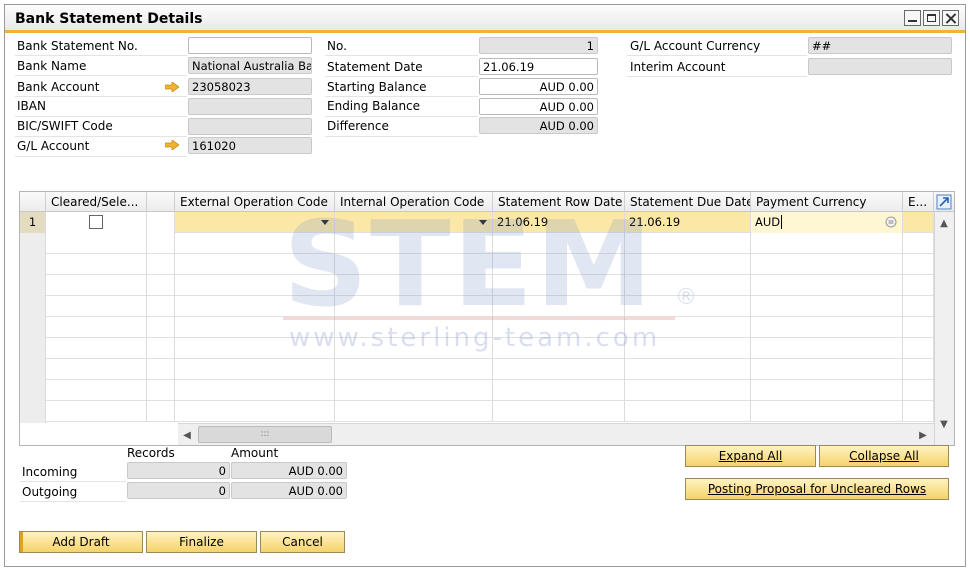  What do you see at coordinates (891, 222) in the screenshot?
I see `list-icon` at bounding box center [891, 222].